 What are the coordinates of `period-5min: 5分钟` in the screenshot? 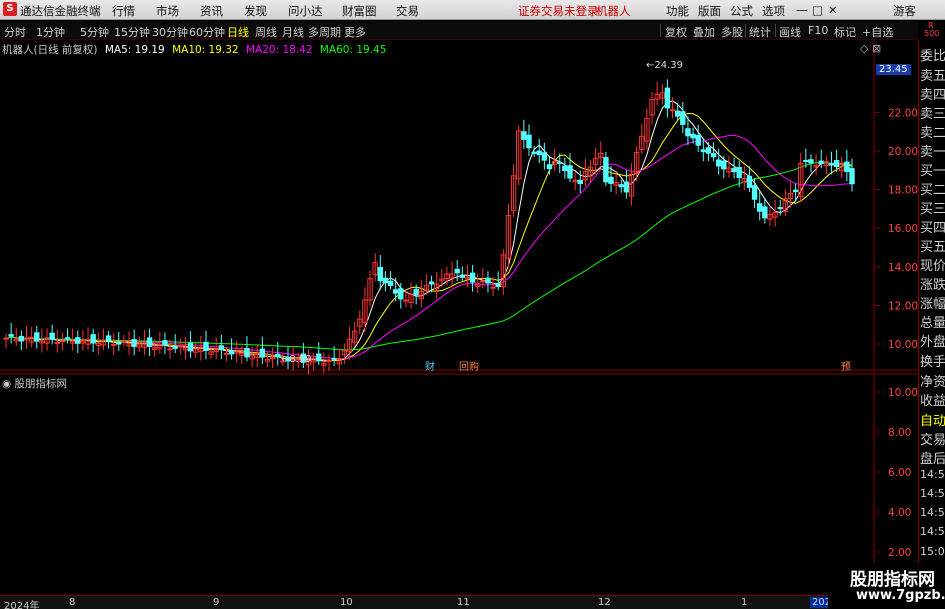 It's located at (94, 32).